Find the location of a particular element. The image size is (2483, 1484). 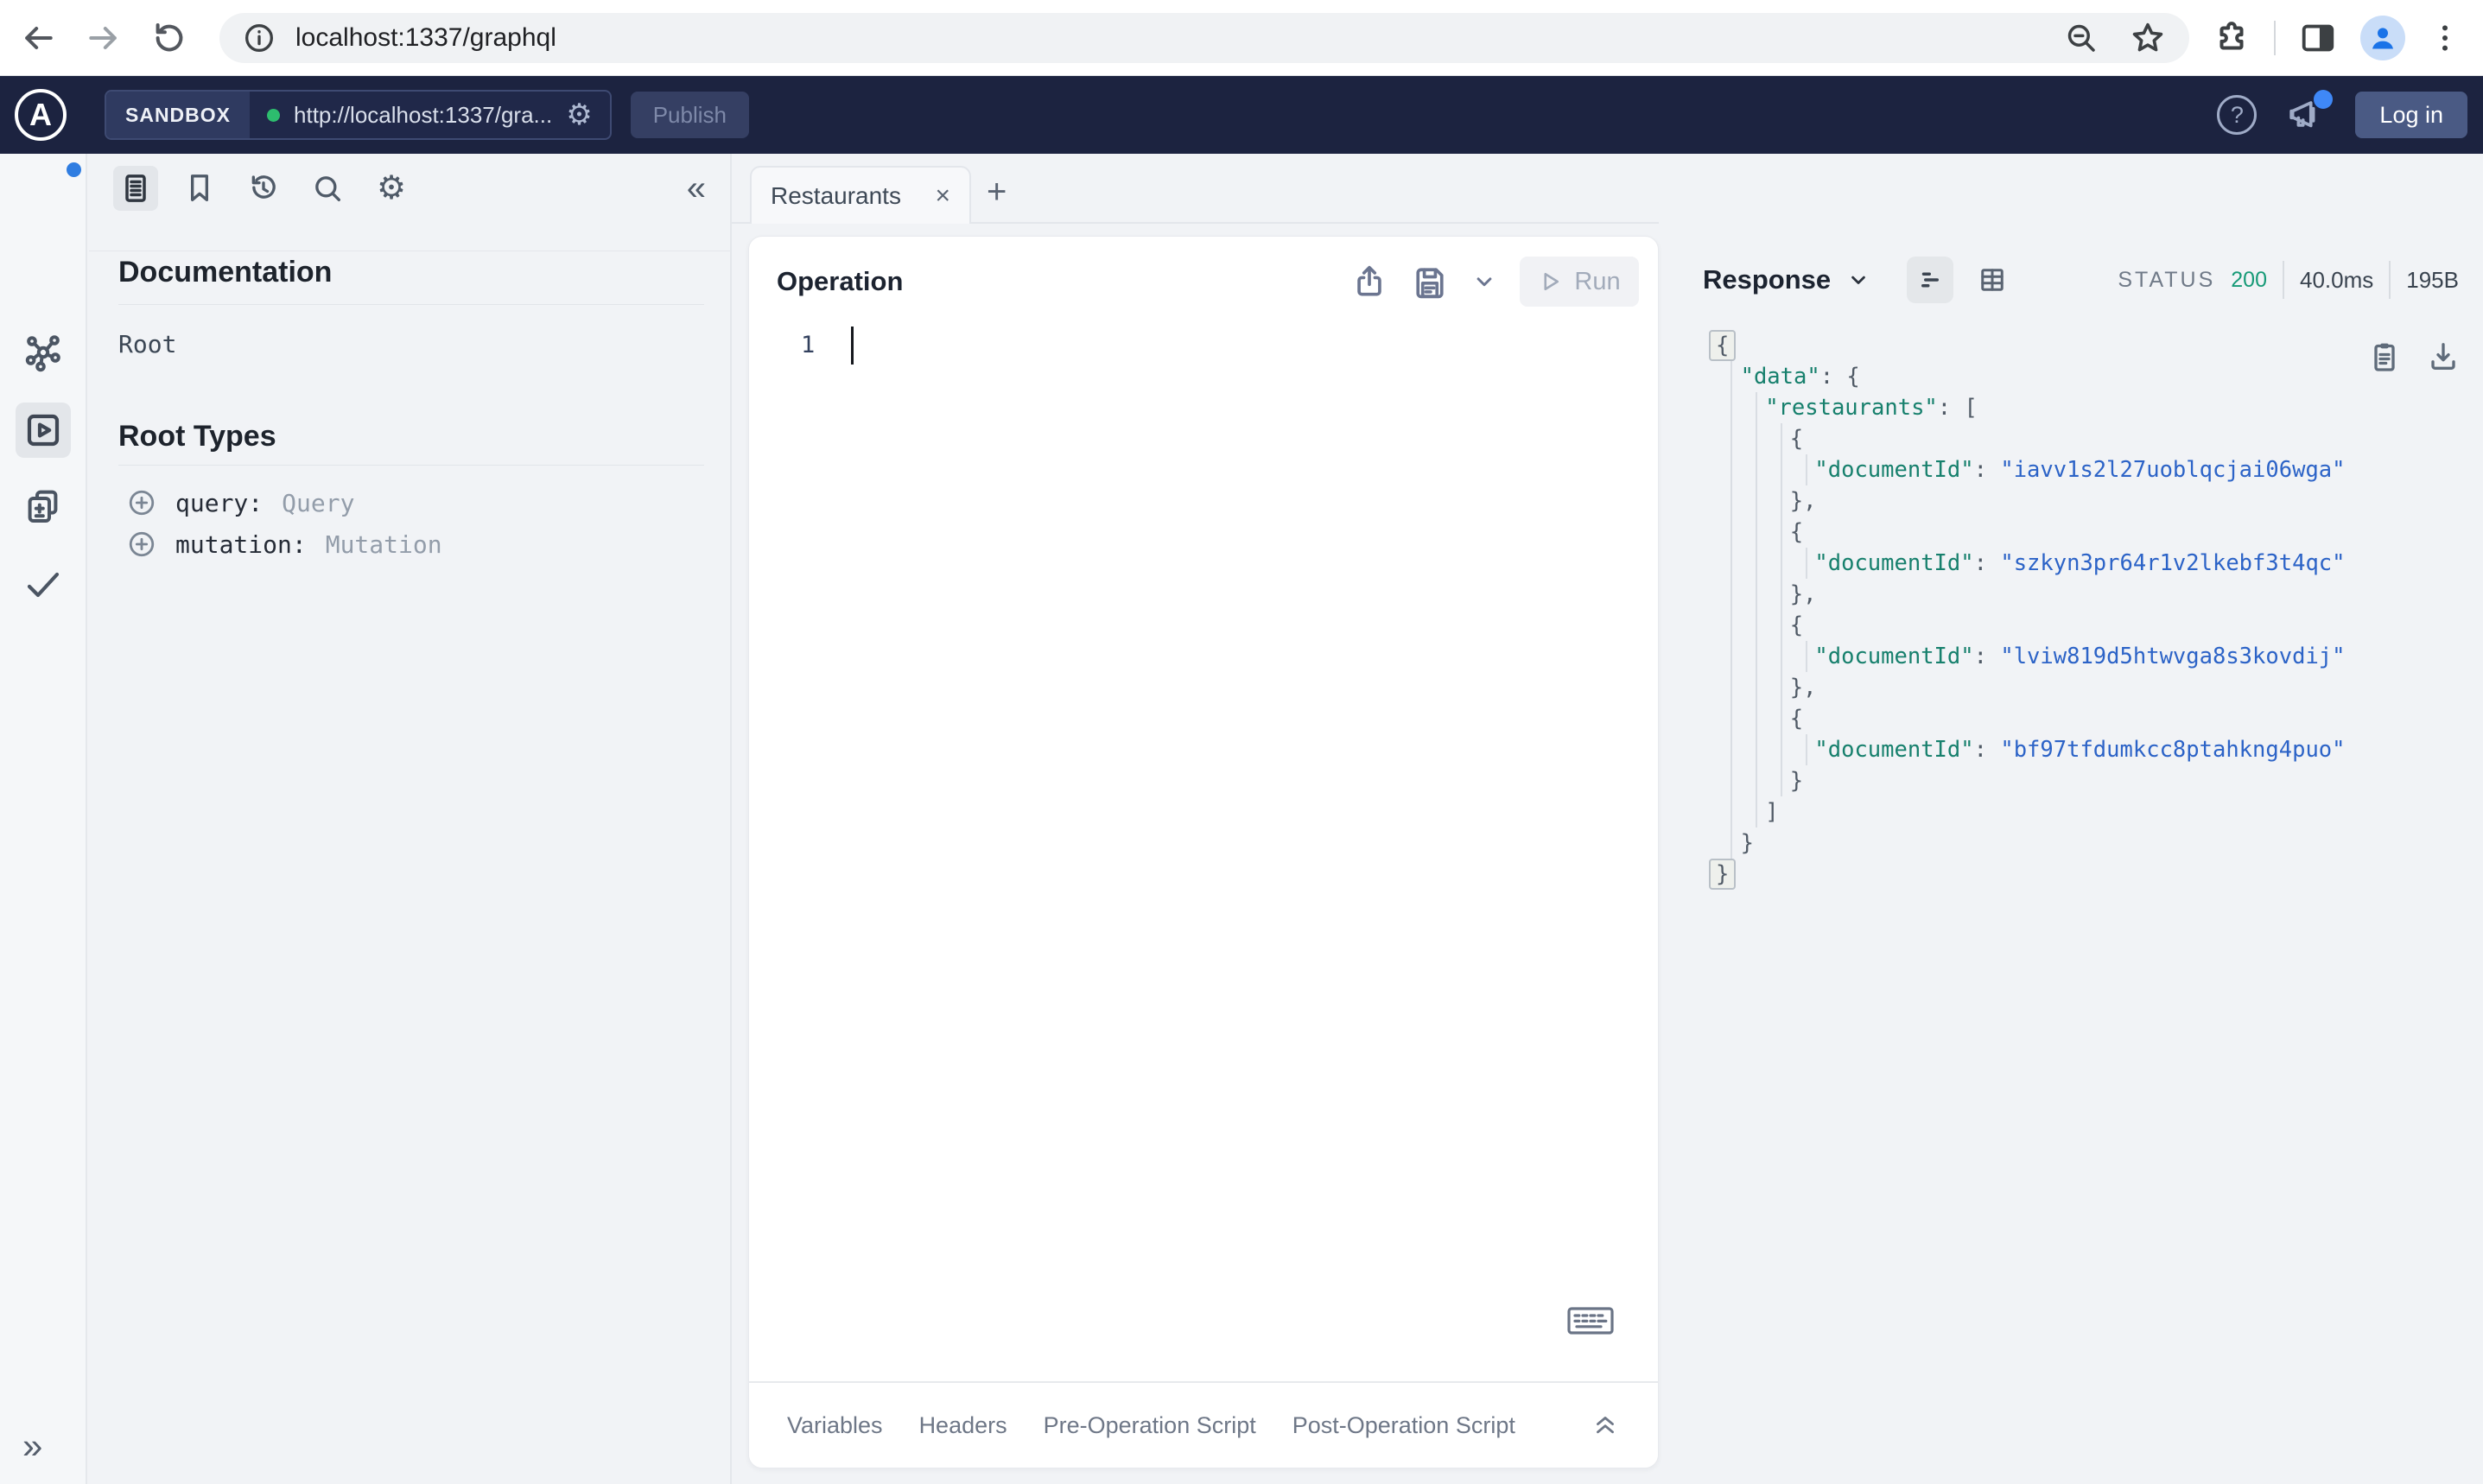

operation-tab-restaurants: Restaurants × is located at coordinates (861, 195).